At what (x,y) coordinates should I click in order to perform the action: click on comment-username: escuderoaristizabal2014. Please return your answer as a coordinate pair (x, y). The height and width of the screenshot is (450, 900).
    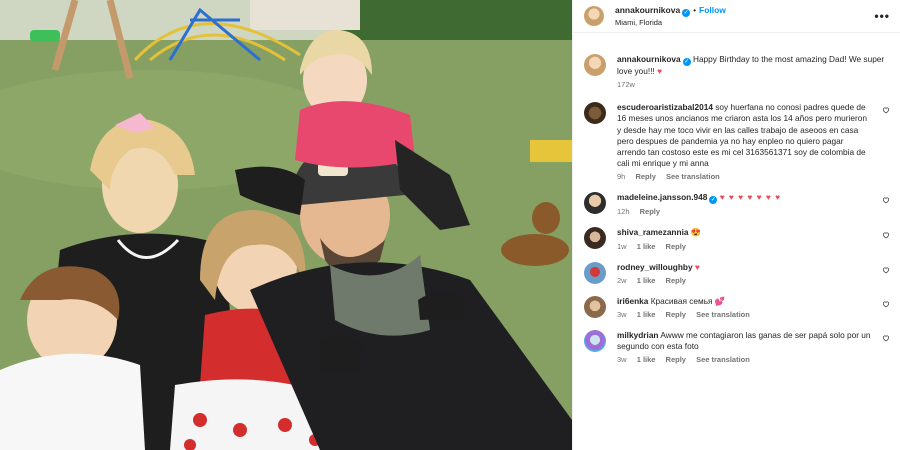
    Looking at the image, I should click on (665, 107).